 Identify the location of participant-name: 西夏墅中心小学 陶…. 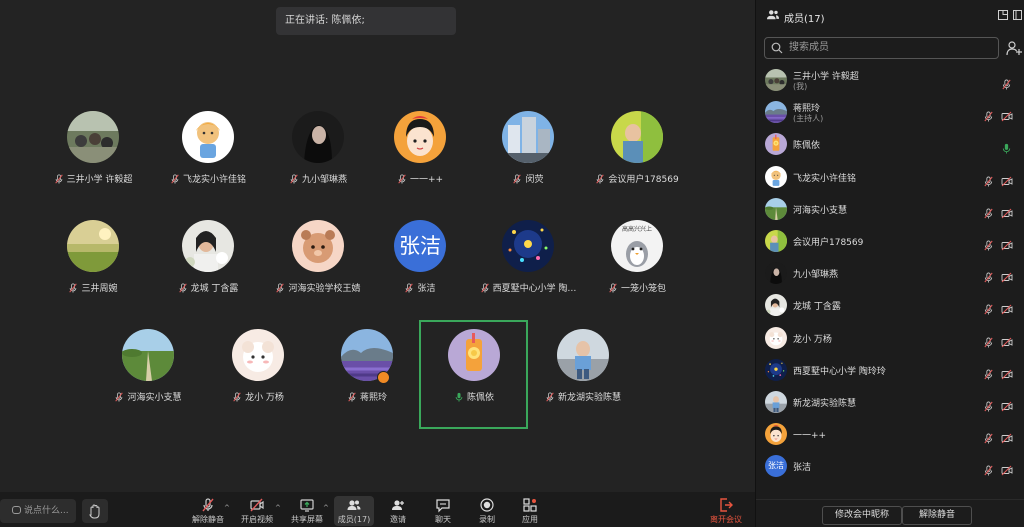
(534, 289).